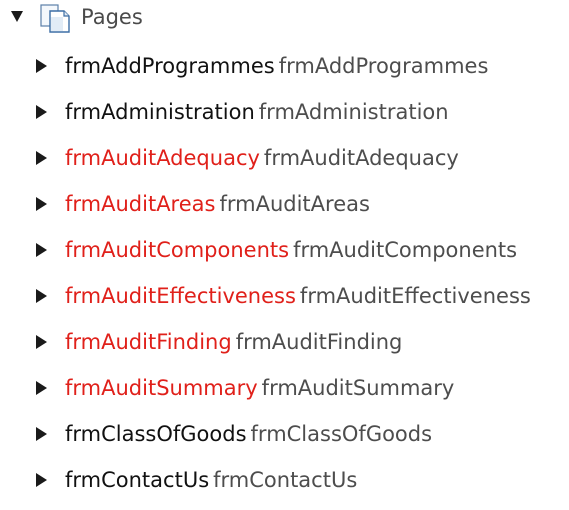 The width and height of the screenshot is (569, 510). I want to click on tree-node-frmAuditAdequacy: frmAuditAdequacy frmAuditAdequacy, so click(284, 162).